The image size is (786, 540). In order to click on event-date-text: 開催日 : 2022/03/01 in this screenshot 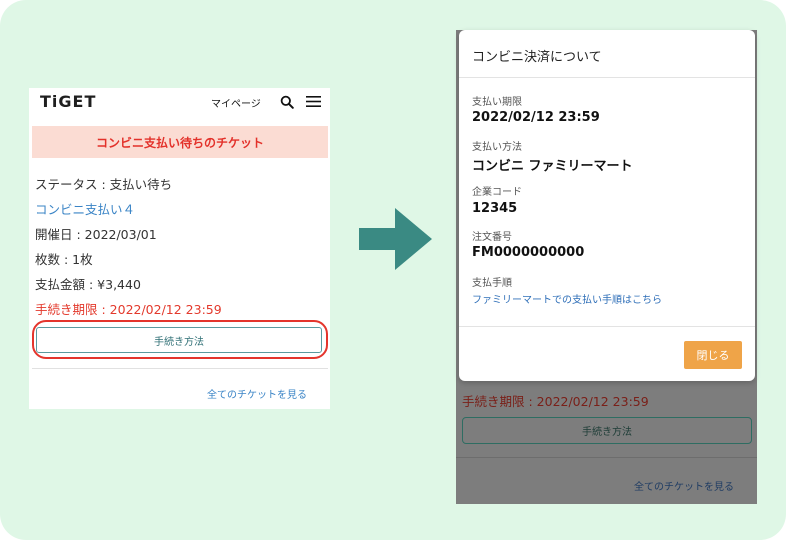, I will do `click(96, 234)`.